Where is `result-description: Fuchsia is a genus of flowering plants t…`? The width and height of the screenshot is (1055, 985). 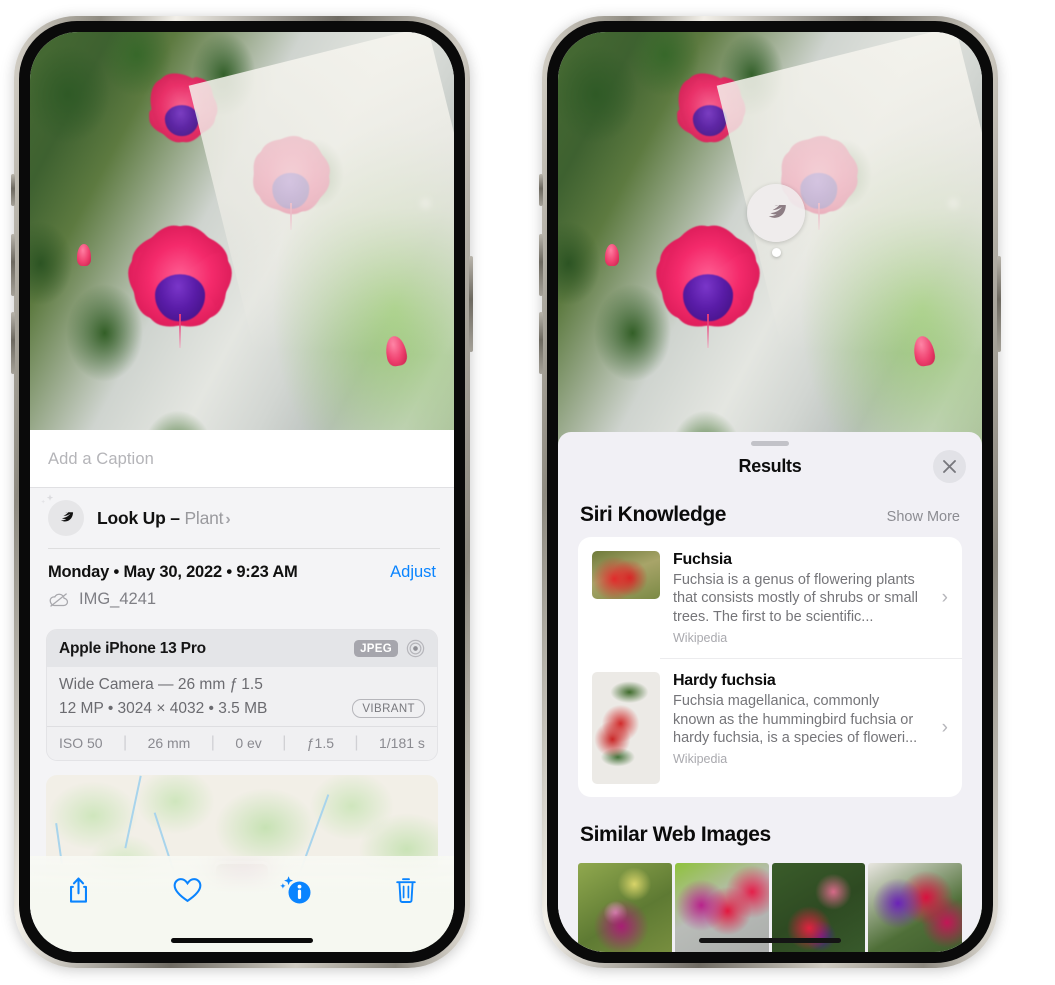
result-description: Fuchsia is a genus of flowering plants t… is located at coordinates (795, 598).